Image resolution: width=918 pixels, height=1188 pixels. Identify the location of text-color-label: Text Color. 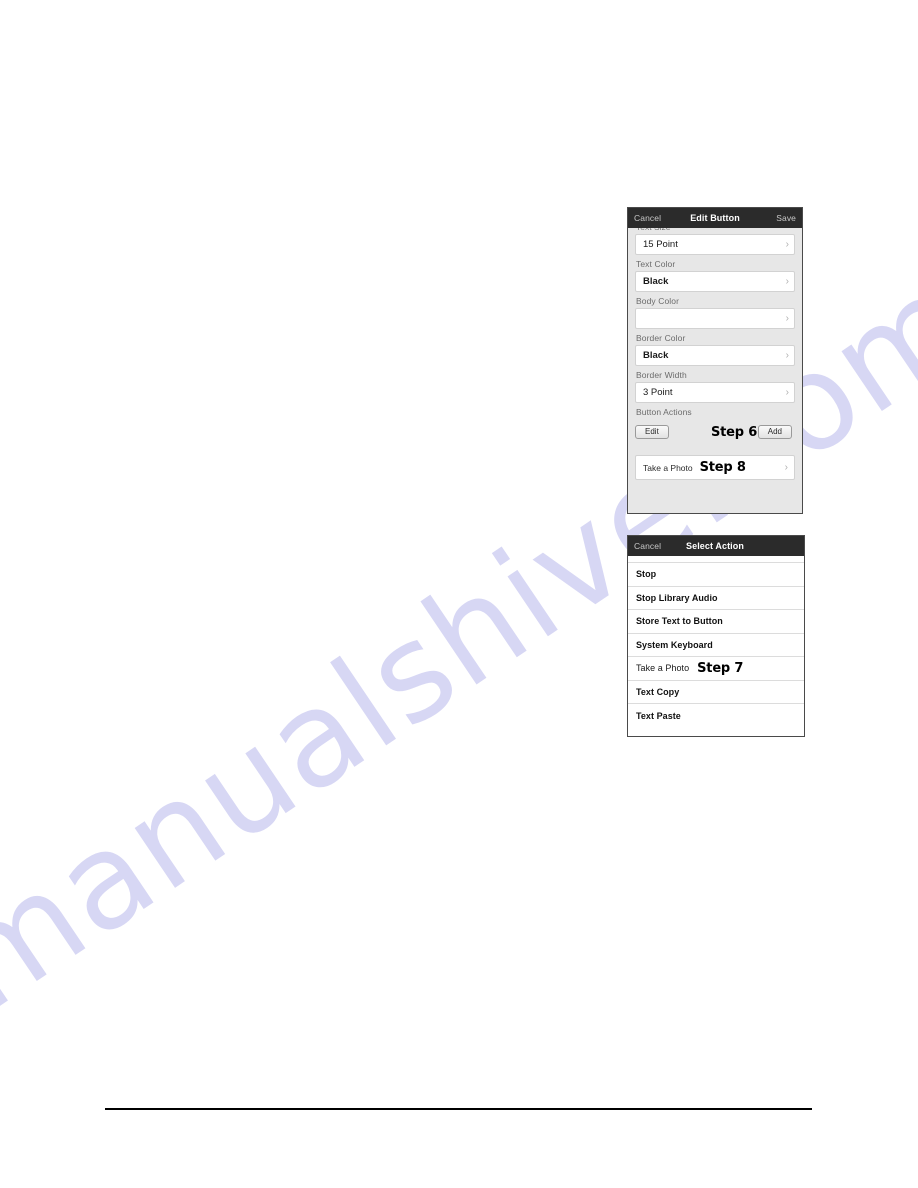
(656, 264).